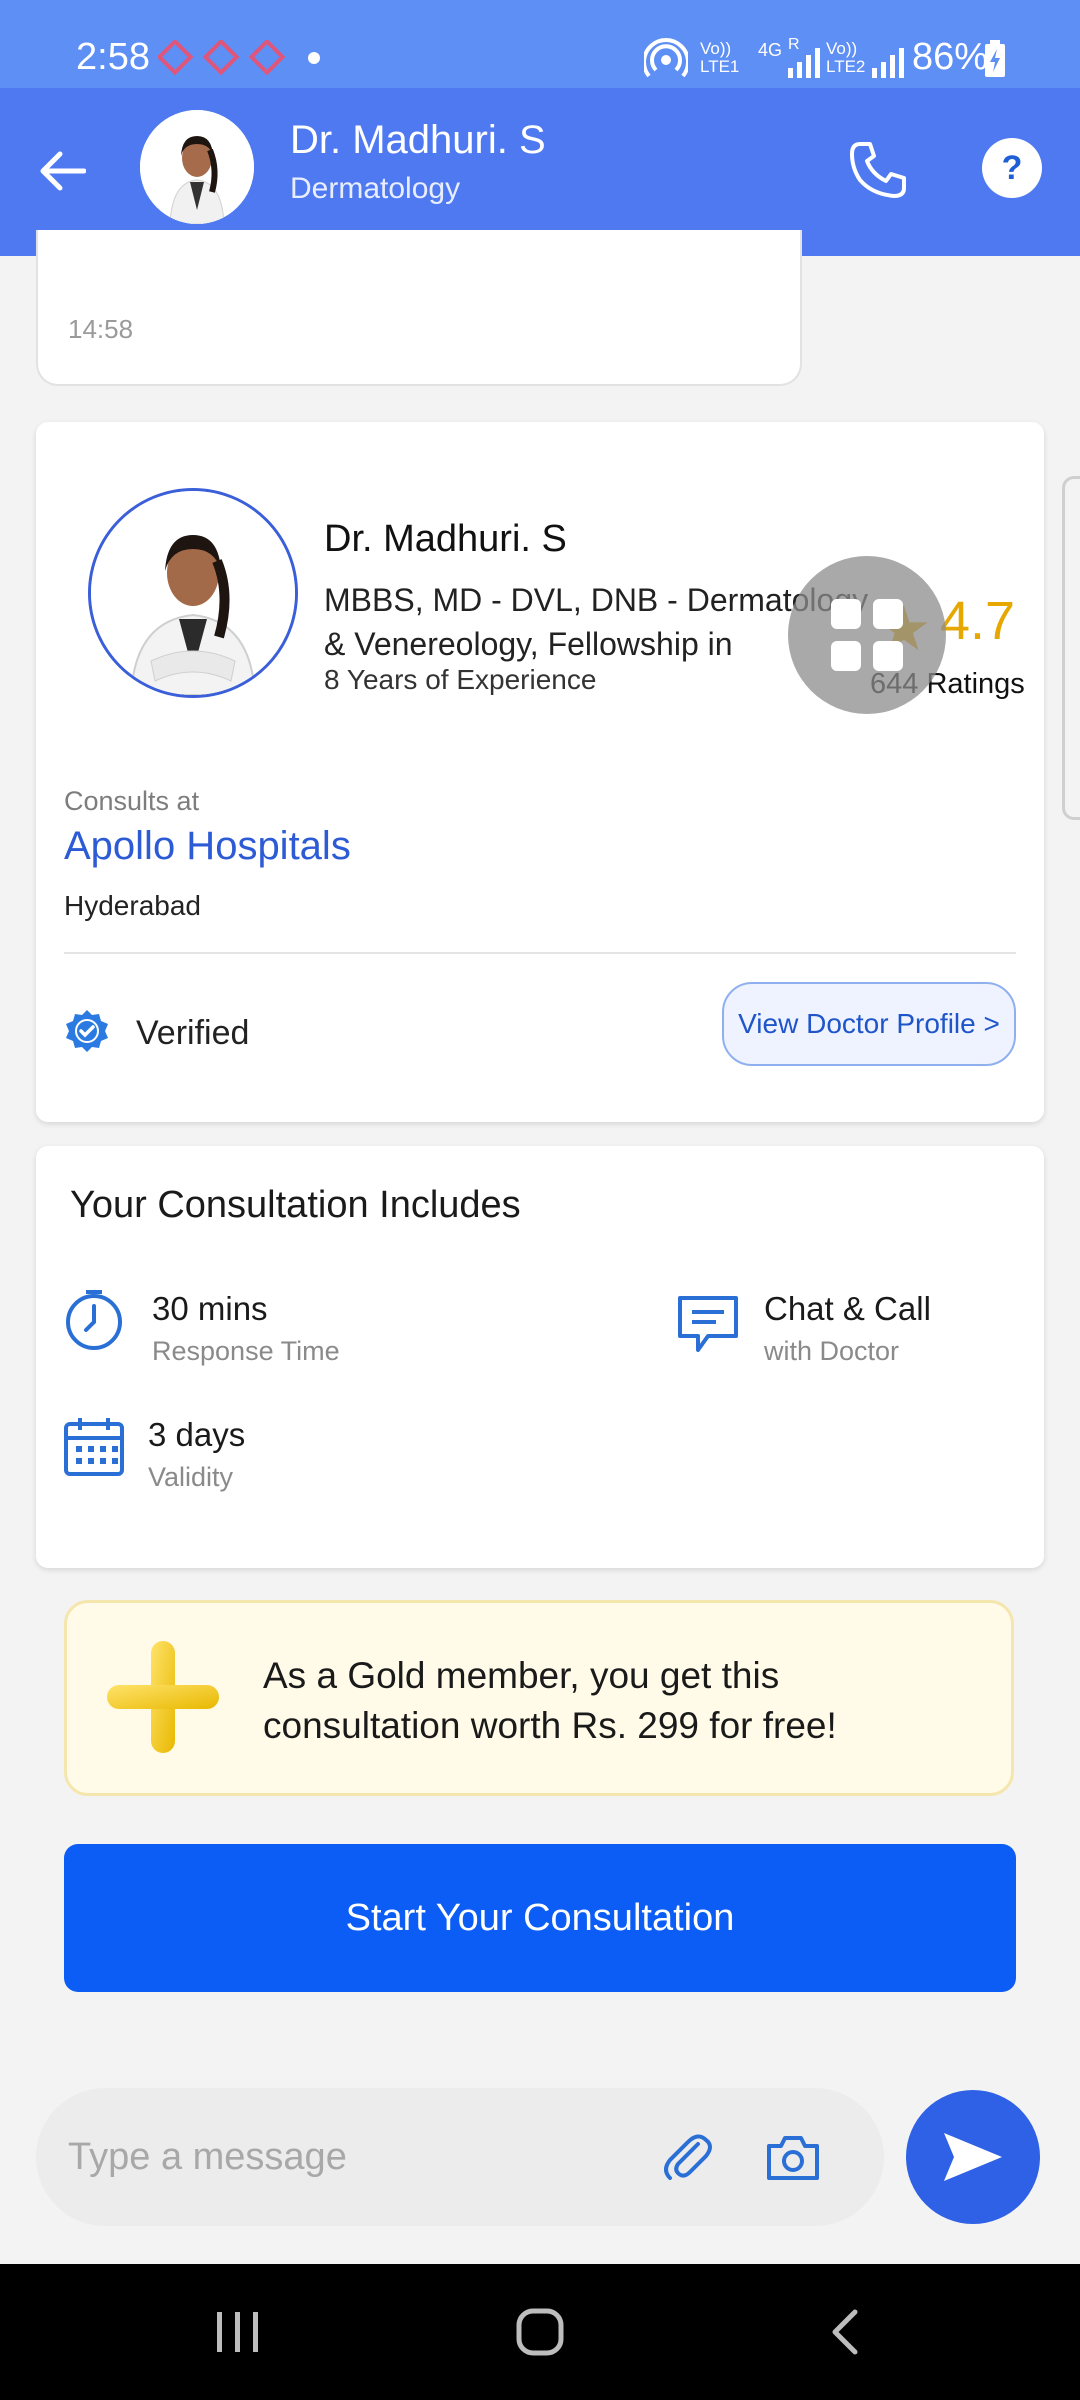 This screenshot has width=1080, height=2400. Describe the element at coordinates (295, 1205) in the screenshot. I see `includes-title: Your Consultation Includes` at that location.